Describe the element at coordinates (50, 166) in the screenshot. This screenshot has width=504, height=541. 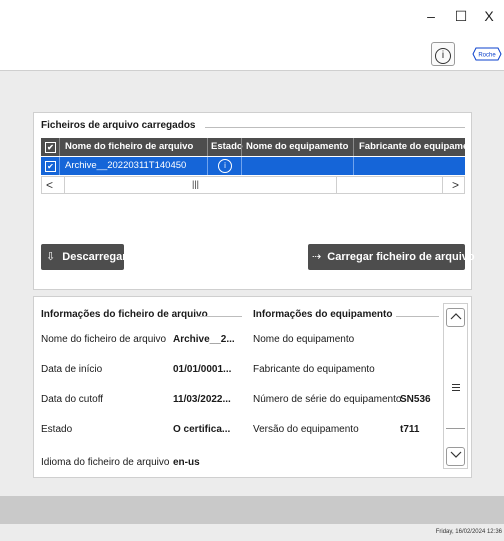
I see `row-checkbox: ✔` at that location.